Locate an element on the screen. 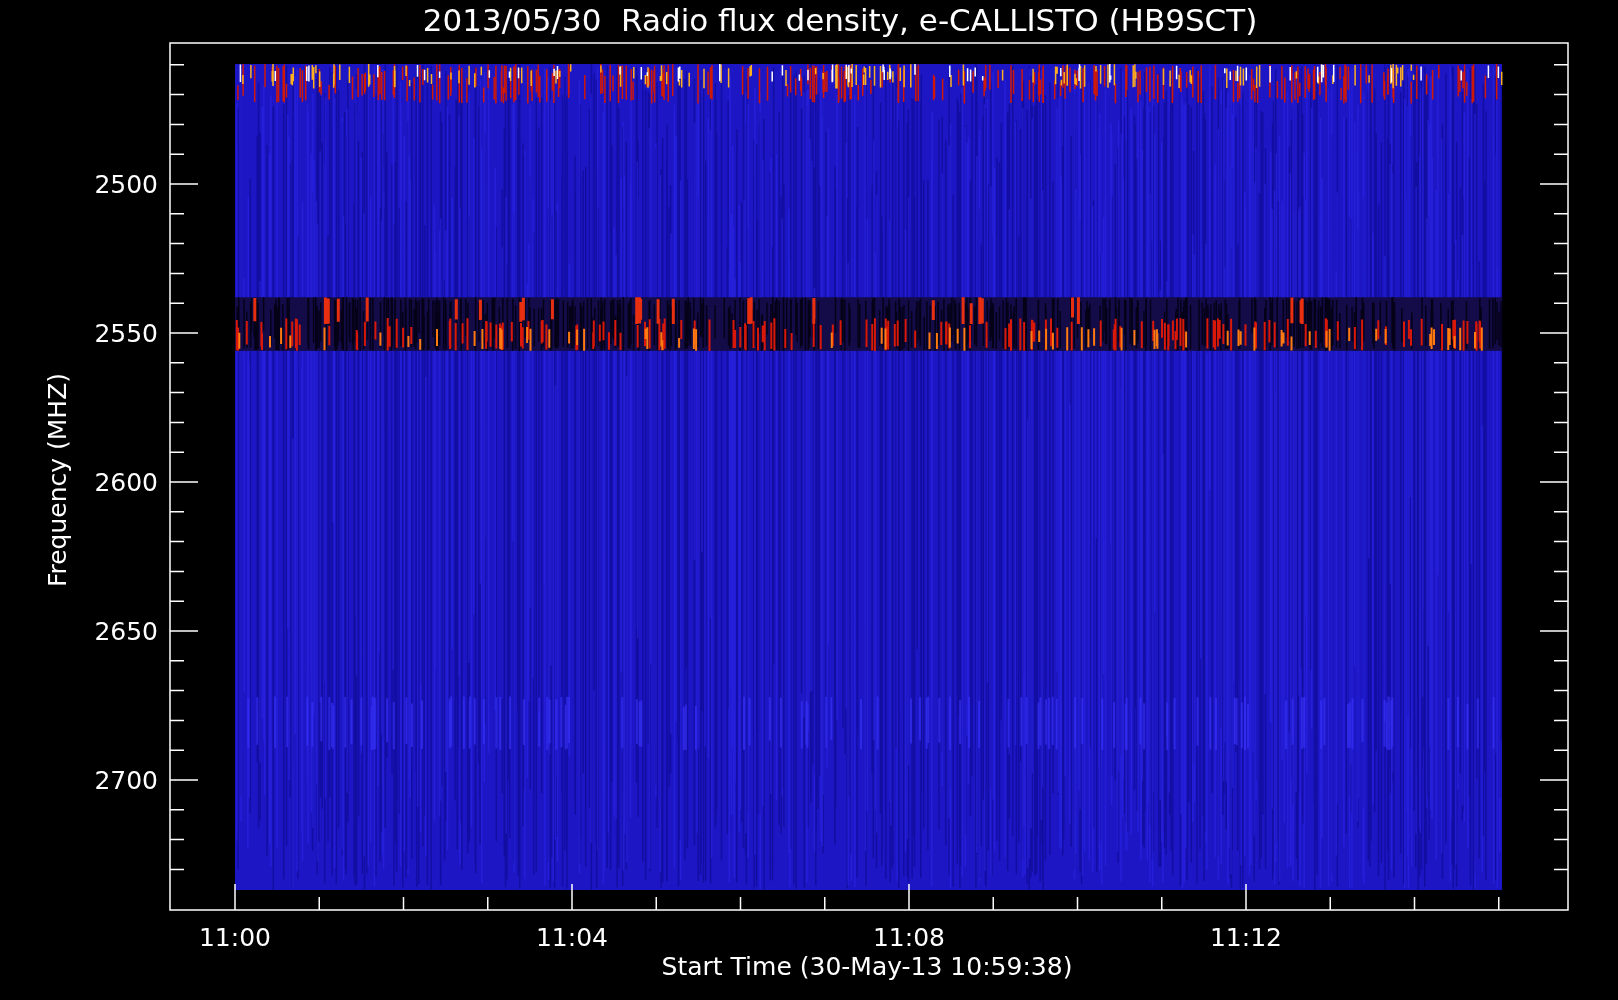 This screenshot has height=1000, width=1618. x-axis-label: Start Time (30-May-13 10:59:38) is located at coordinates (867, 966).